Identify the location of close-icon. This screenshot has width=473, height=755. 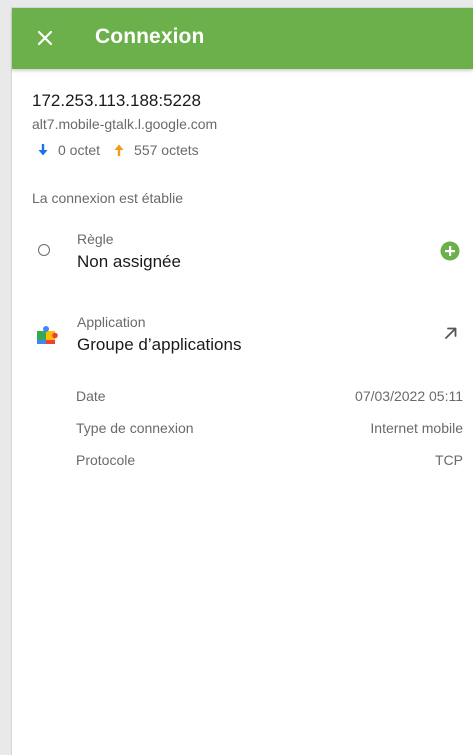
(45, 38).